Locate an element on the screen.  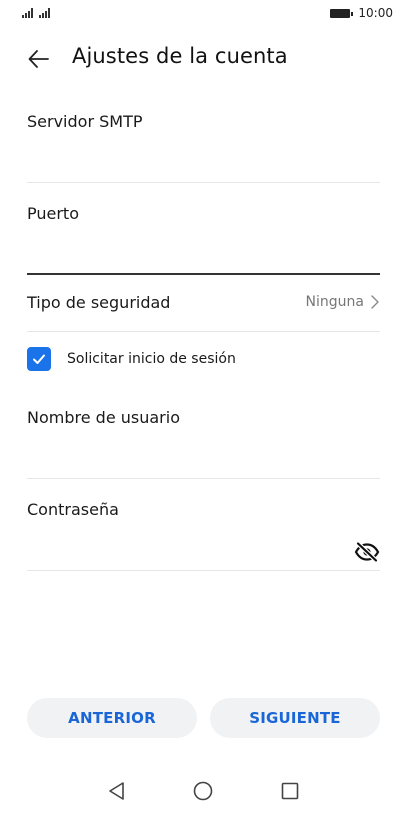
status-bar: 10:00 is located at coordinates (203, 14).